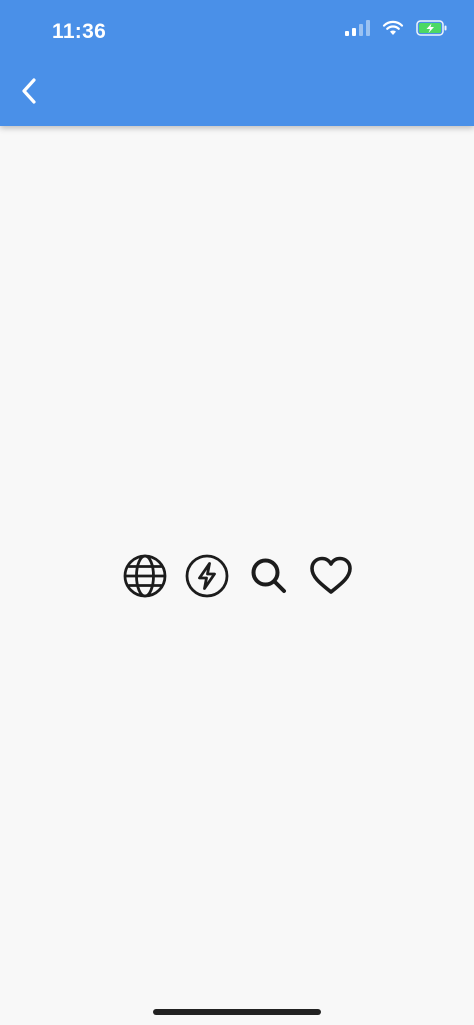  I want to click on status-icons, so click(396, 28).